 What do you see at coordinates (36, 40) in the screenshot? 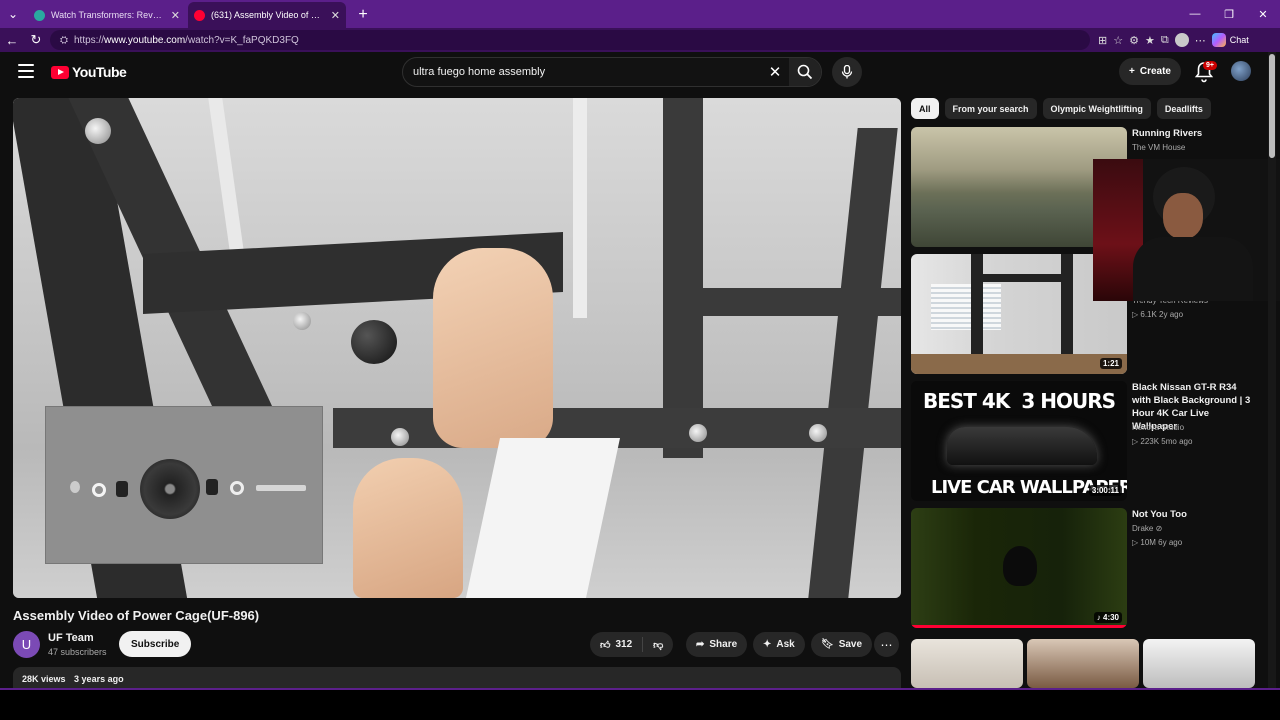
I see `refresh-icon: ↻` at bounding box center [36, 40].